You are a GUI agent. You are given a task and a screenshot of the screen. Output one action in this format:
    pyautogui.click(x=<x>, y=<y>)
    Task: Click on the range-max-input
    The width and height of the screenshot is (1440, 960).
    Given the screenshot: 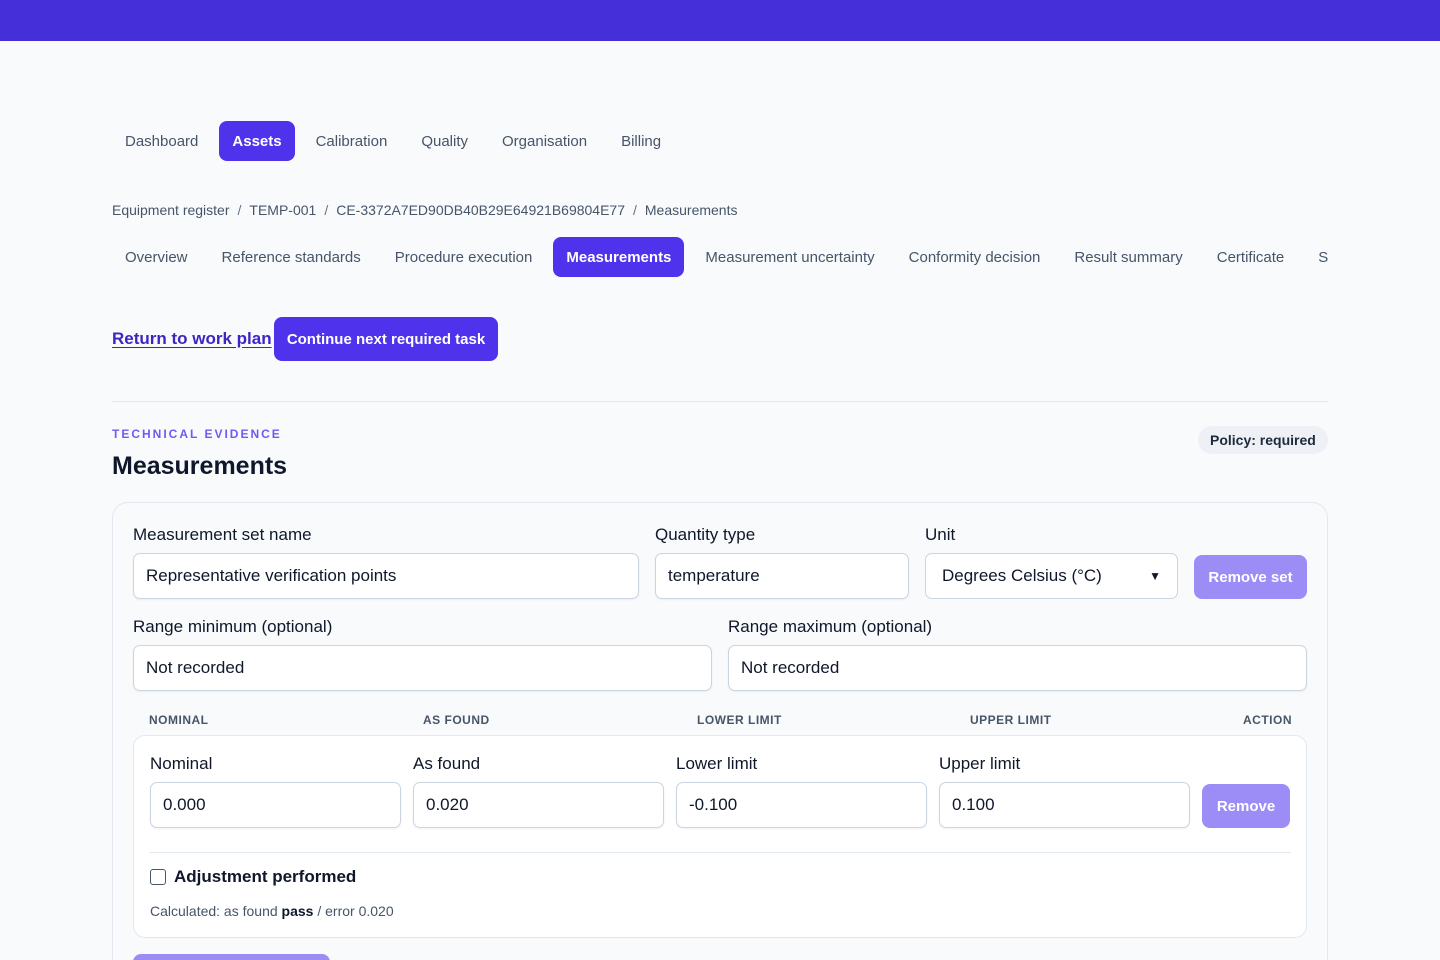 What is the action you would take?
    pyautogui.click(x=1017, y=668)
    